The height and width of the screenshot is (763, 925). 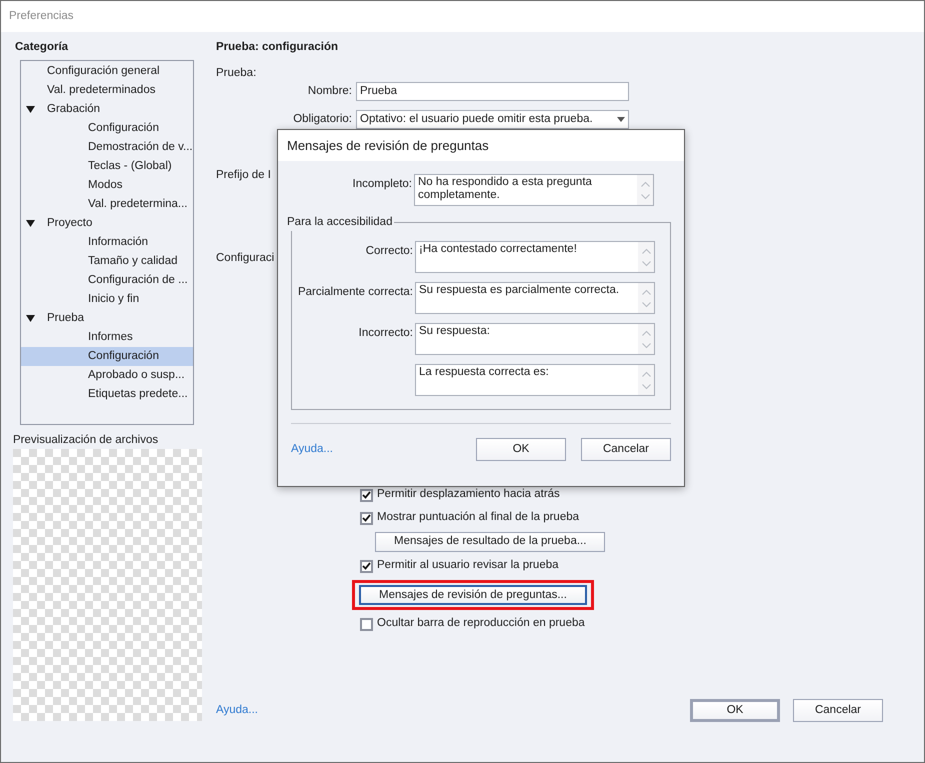 What do you see at coordinates (107, 71) in the screenshot?
I see `tree-item: Configuración general` at bounding box center [107, 71].